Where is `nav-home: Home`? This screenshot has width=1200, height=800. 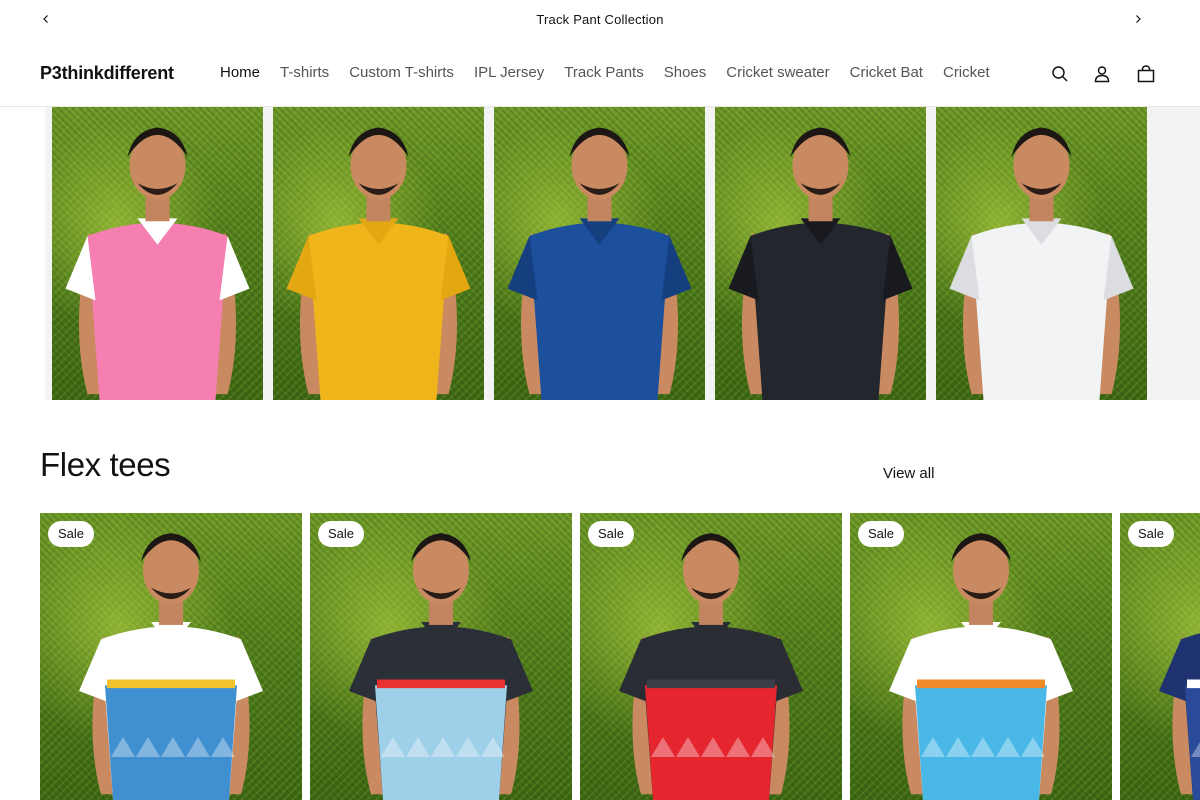 nav-home: Home is located at coordinates (240, 72).